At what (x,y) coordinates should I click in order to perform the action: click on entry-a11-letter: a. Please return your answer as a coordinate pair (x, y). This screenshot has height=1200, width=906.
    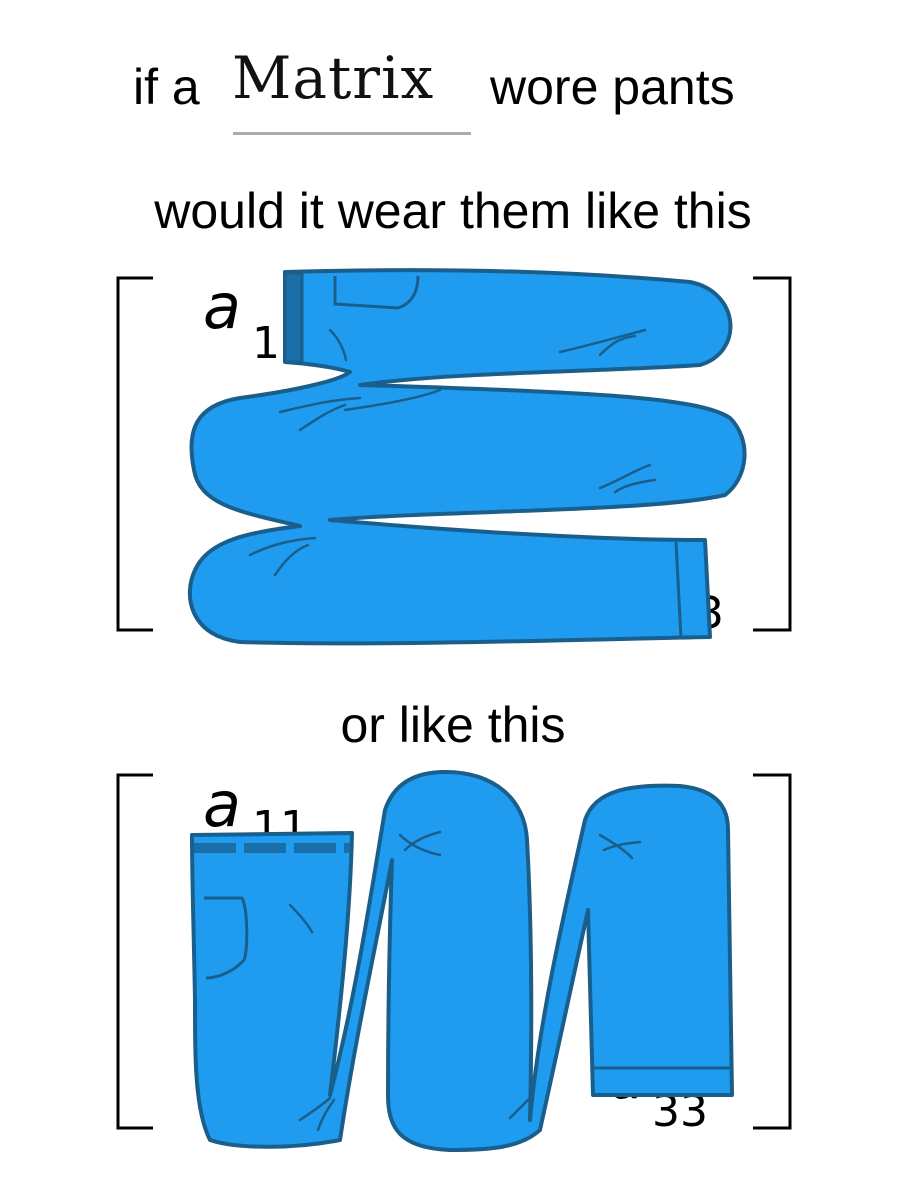
    Looking at the image, I should click on (222, 804).